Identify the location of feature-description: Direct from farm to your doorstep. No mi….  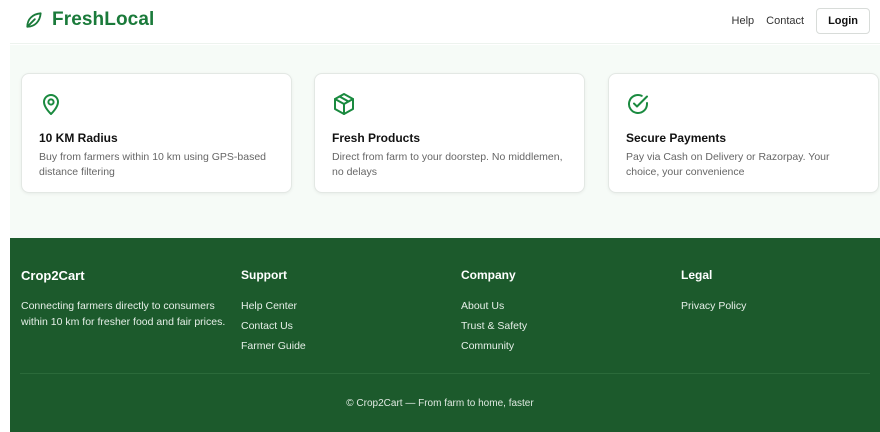
(447, 164).